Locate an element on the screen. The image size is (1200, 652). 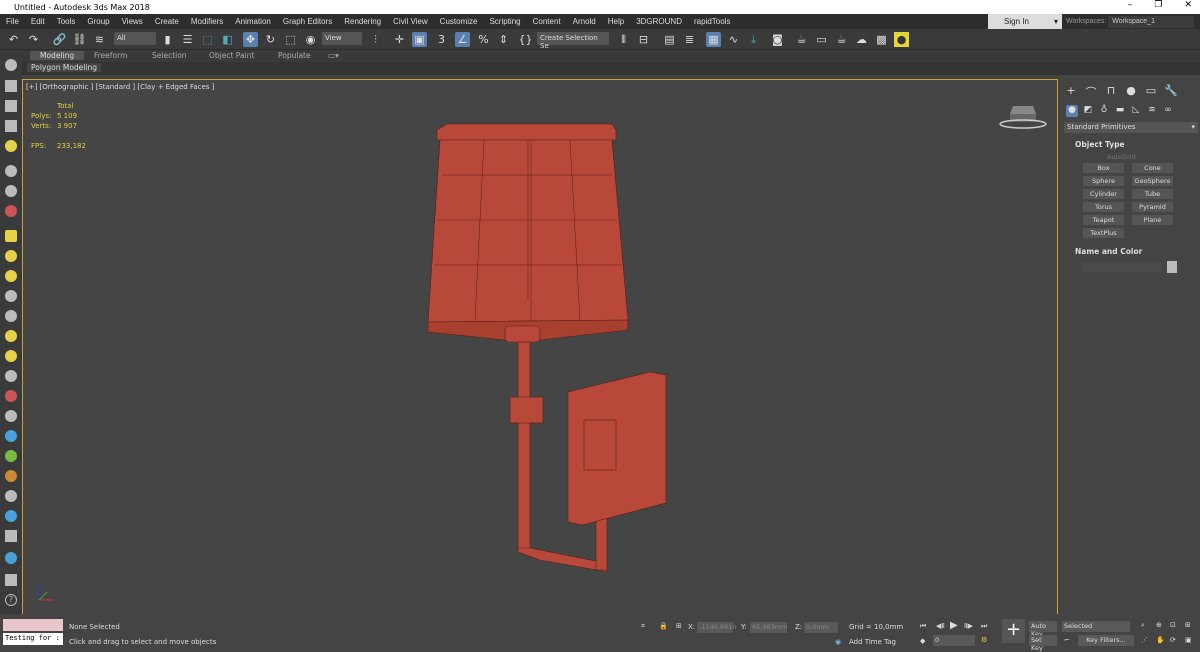
render-icon is located at coordinates (11, 558).